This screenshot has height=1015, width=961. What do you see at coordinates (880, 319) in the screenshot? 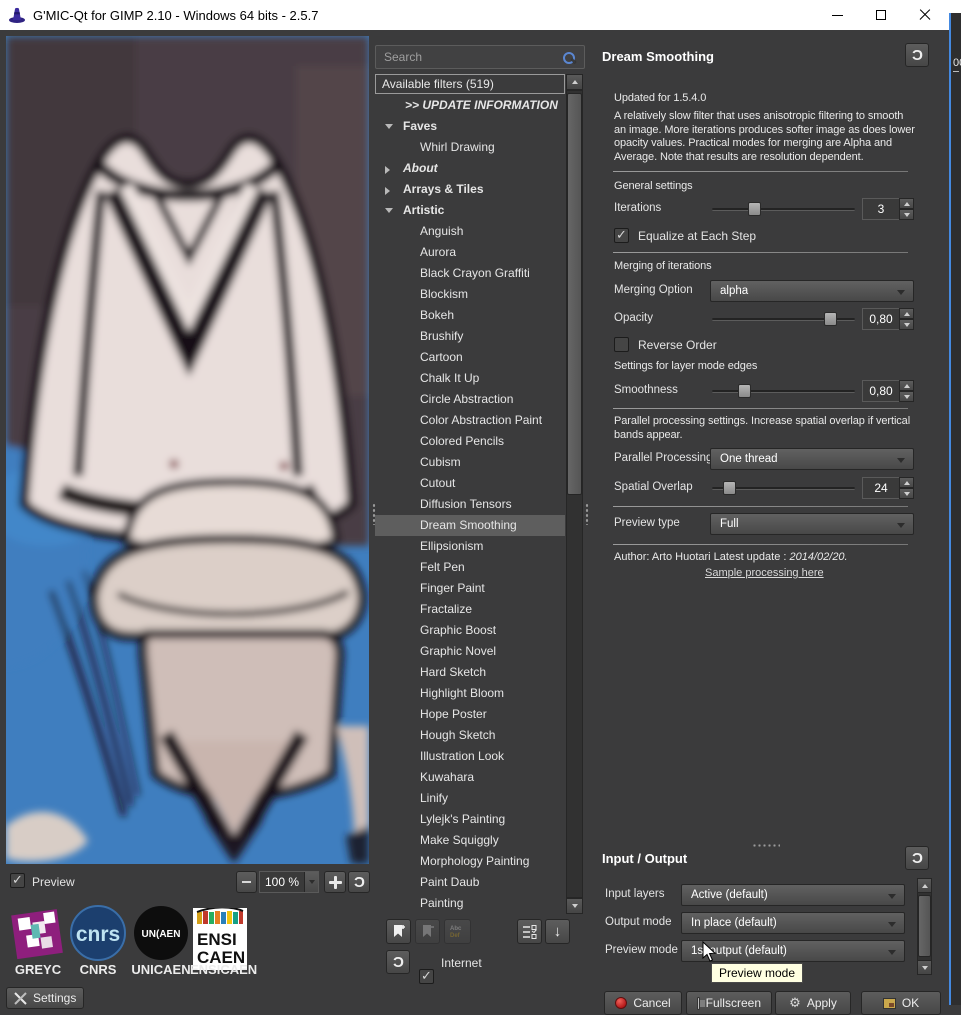
I see `opacity-value: 0,80` at bounding box center [880, 319].